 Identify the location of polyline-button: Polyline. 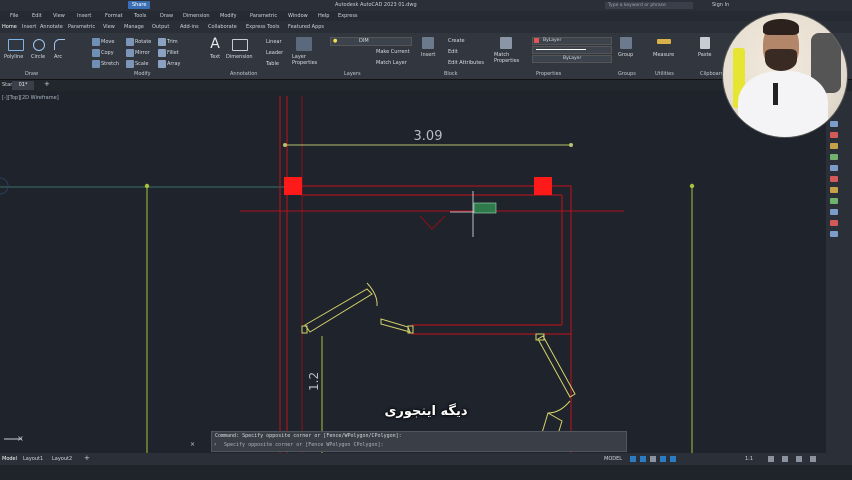
(13, 57).